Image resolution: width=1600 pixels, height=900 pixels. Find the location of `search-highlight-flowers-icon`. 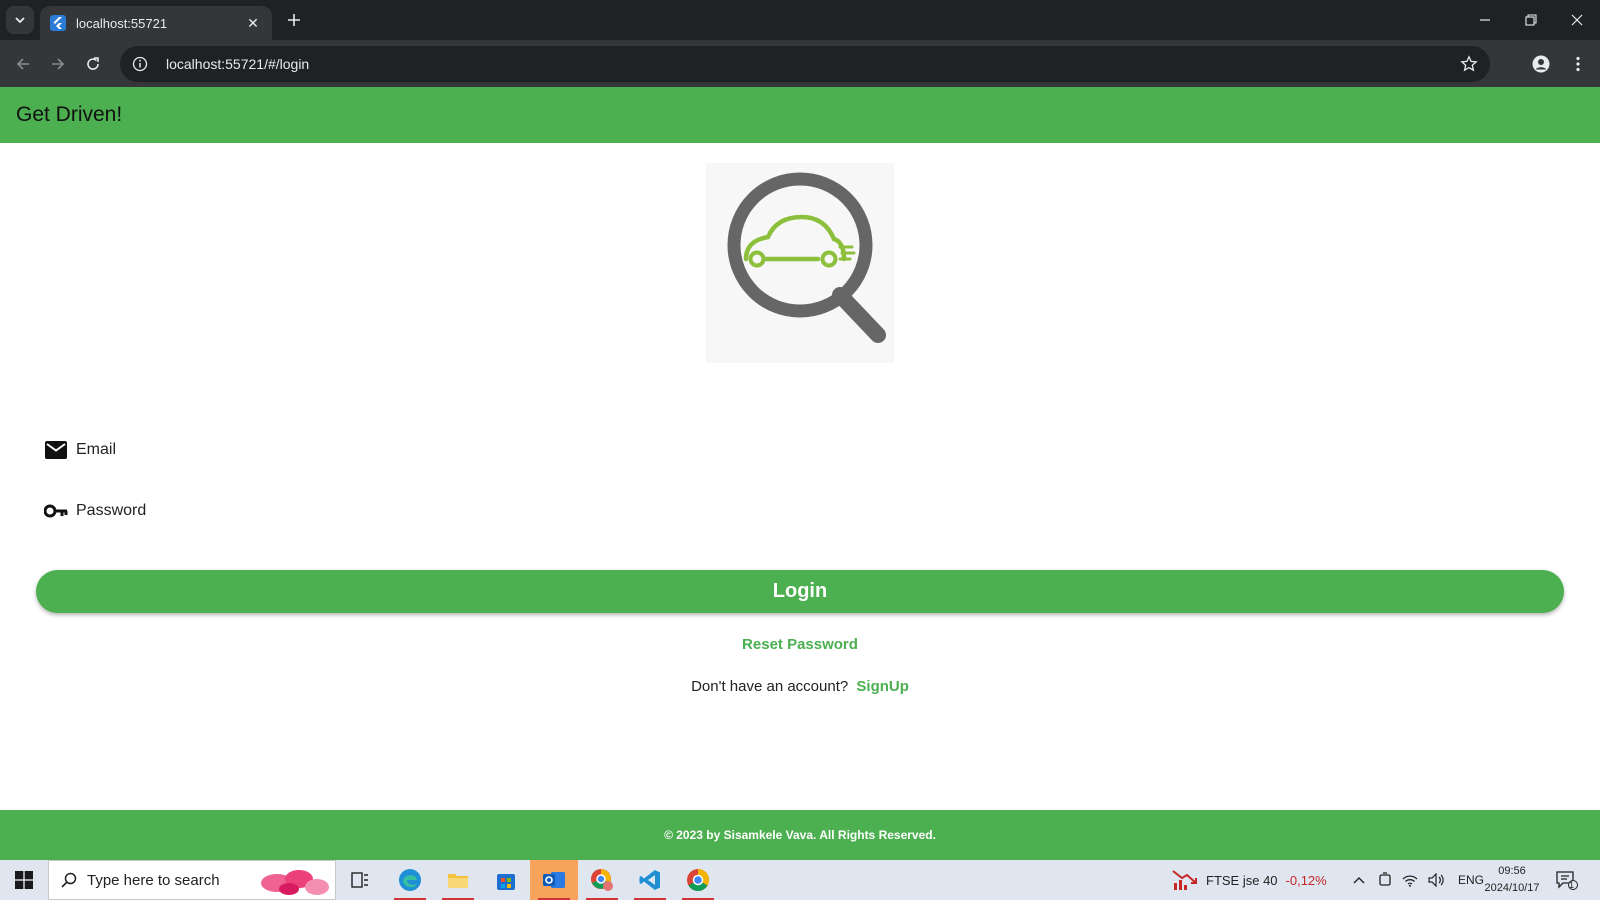

search-highlight-flowers-icon is located at coordinates (295, 882).